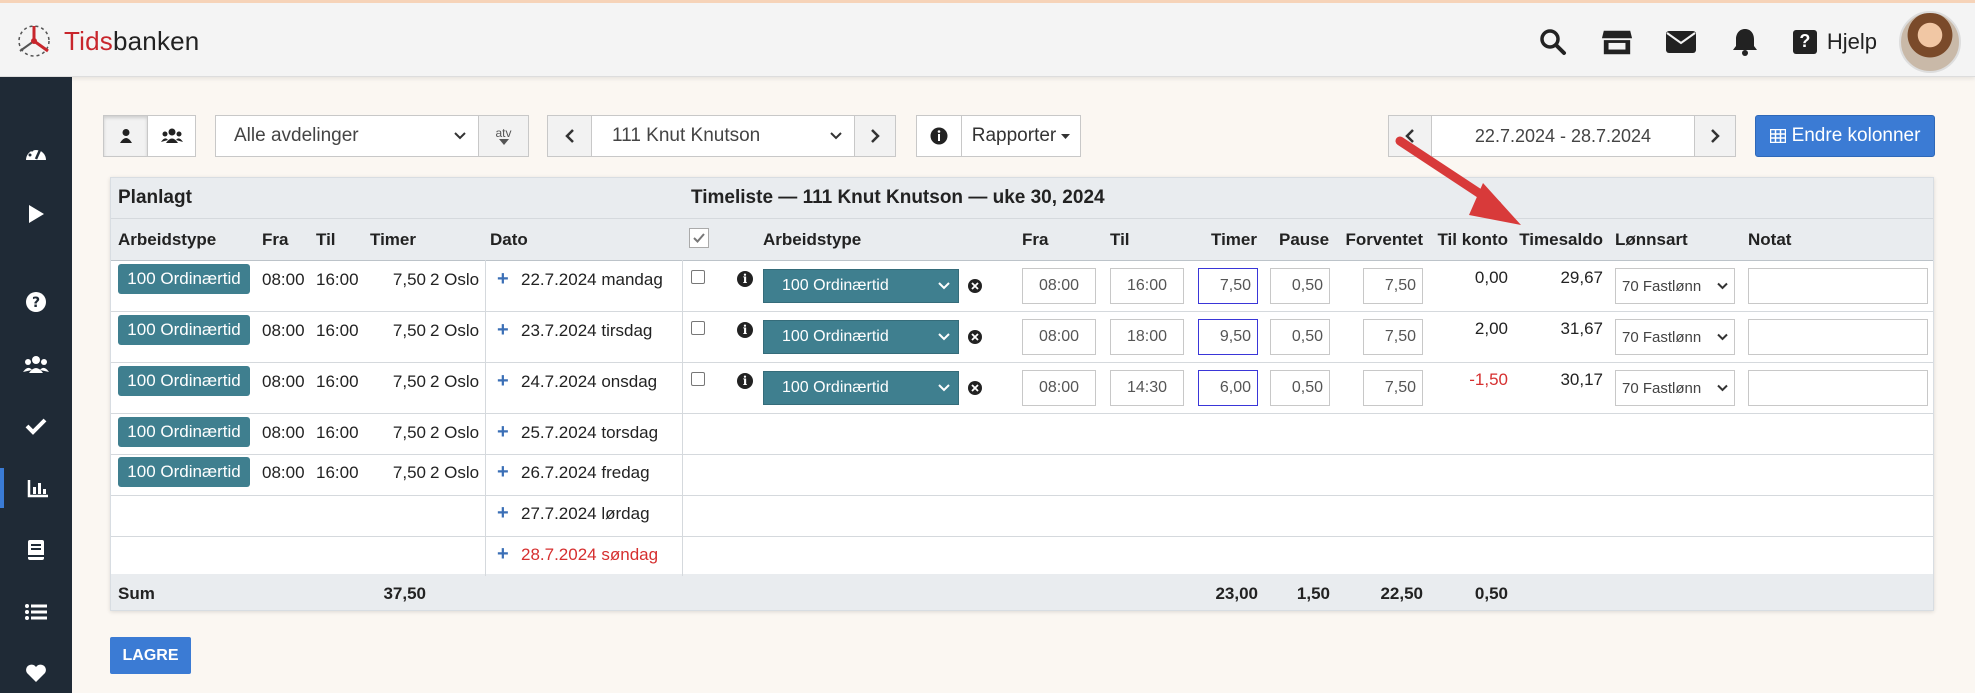 The width and height of the screenshot is (1975, 693). I want to click on single-person-button, so click(125, 136).